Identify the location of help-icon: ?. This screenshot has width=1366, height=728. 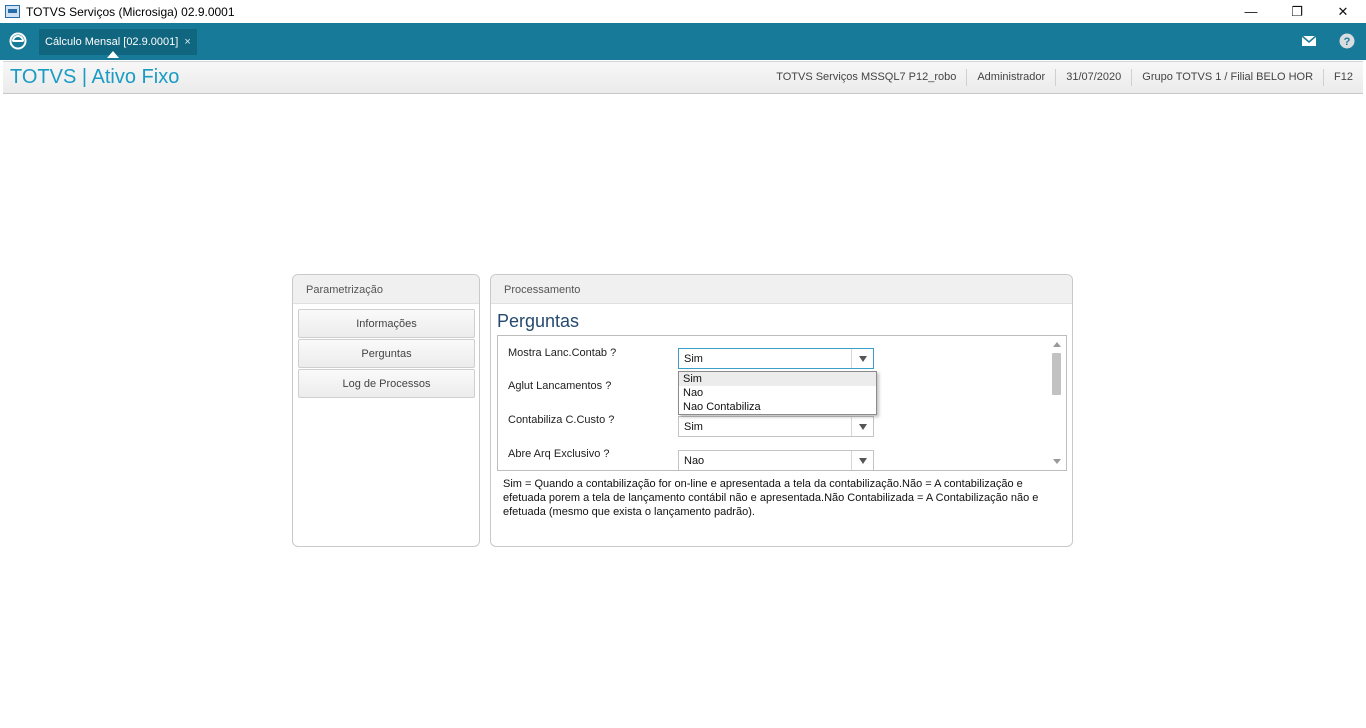
(1347, 41).